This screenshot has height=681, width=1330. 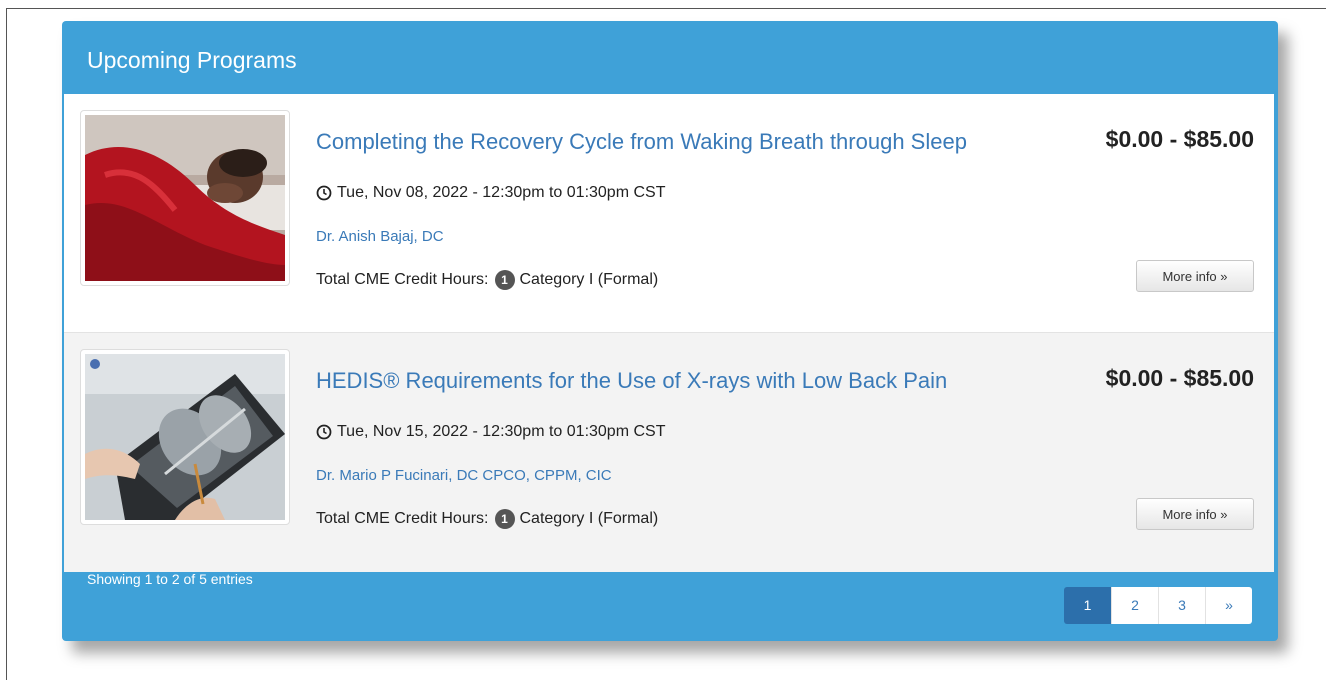 I want to click on panel-title: Upcoming Programs, so click(x=192, y=60).